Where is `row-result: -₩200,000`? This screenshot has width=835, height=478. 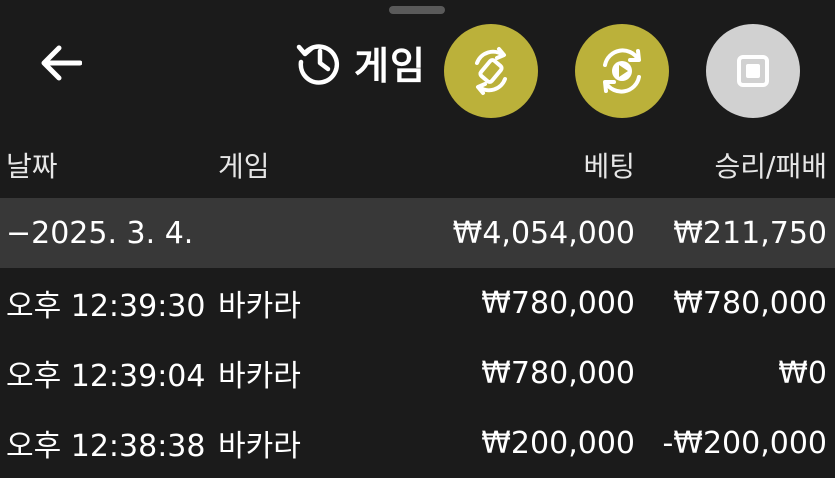
row-result: -₩200,000 is located at coordinates (744, 443).